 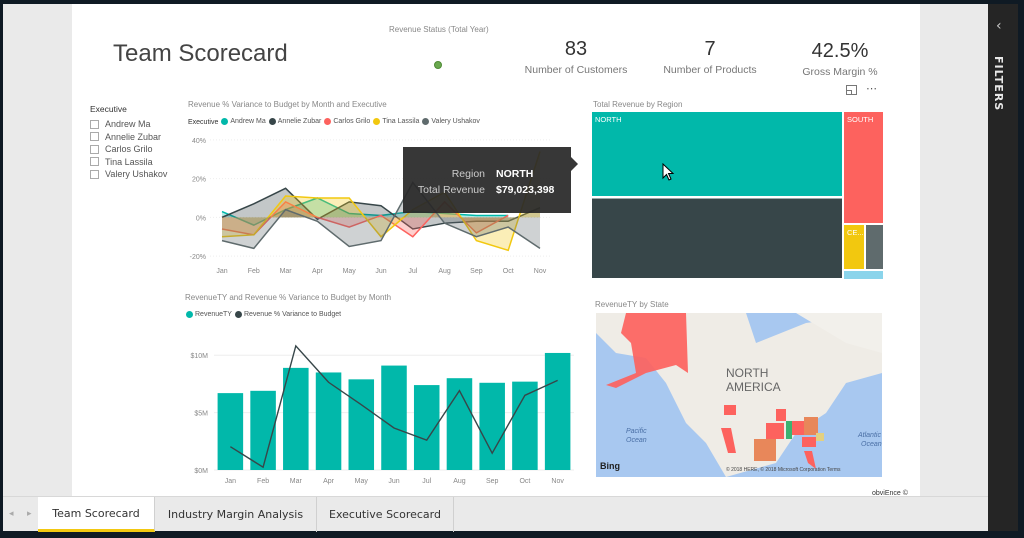 I want to click on slicer-item: Valery Ushakov, so click(x=128, y=174).